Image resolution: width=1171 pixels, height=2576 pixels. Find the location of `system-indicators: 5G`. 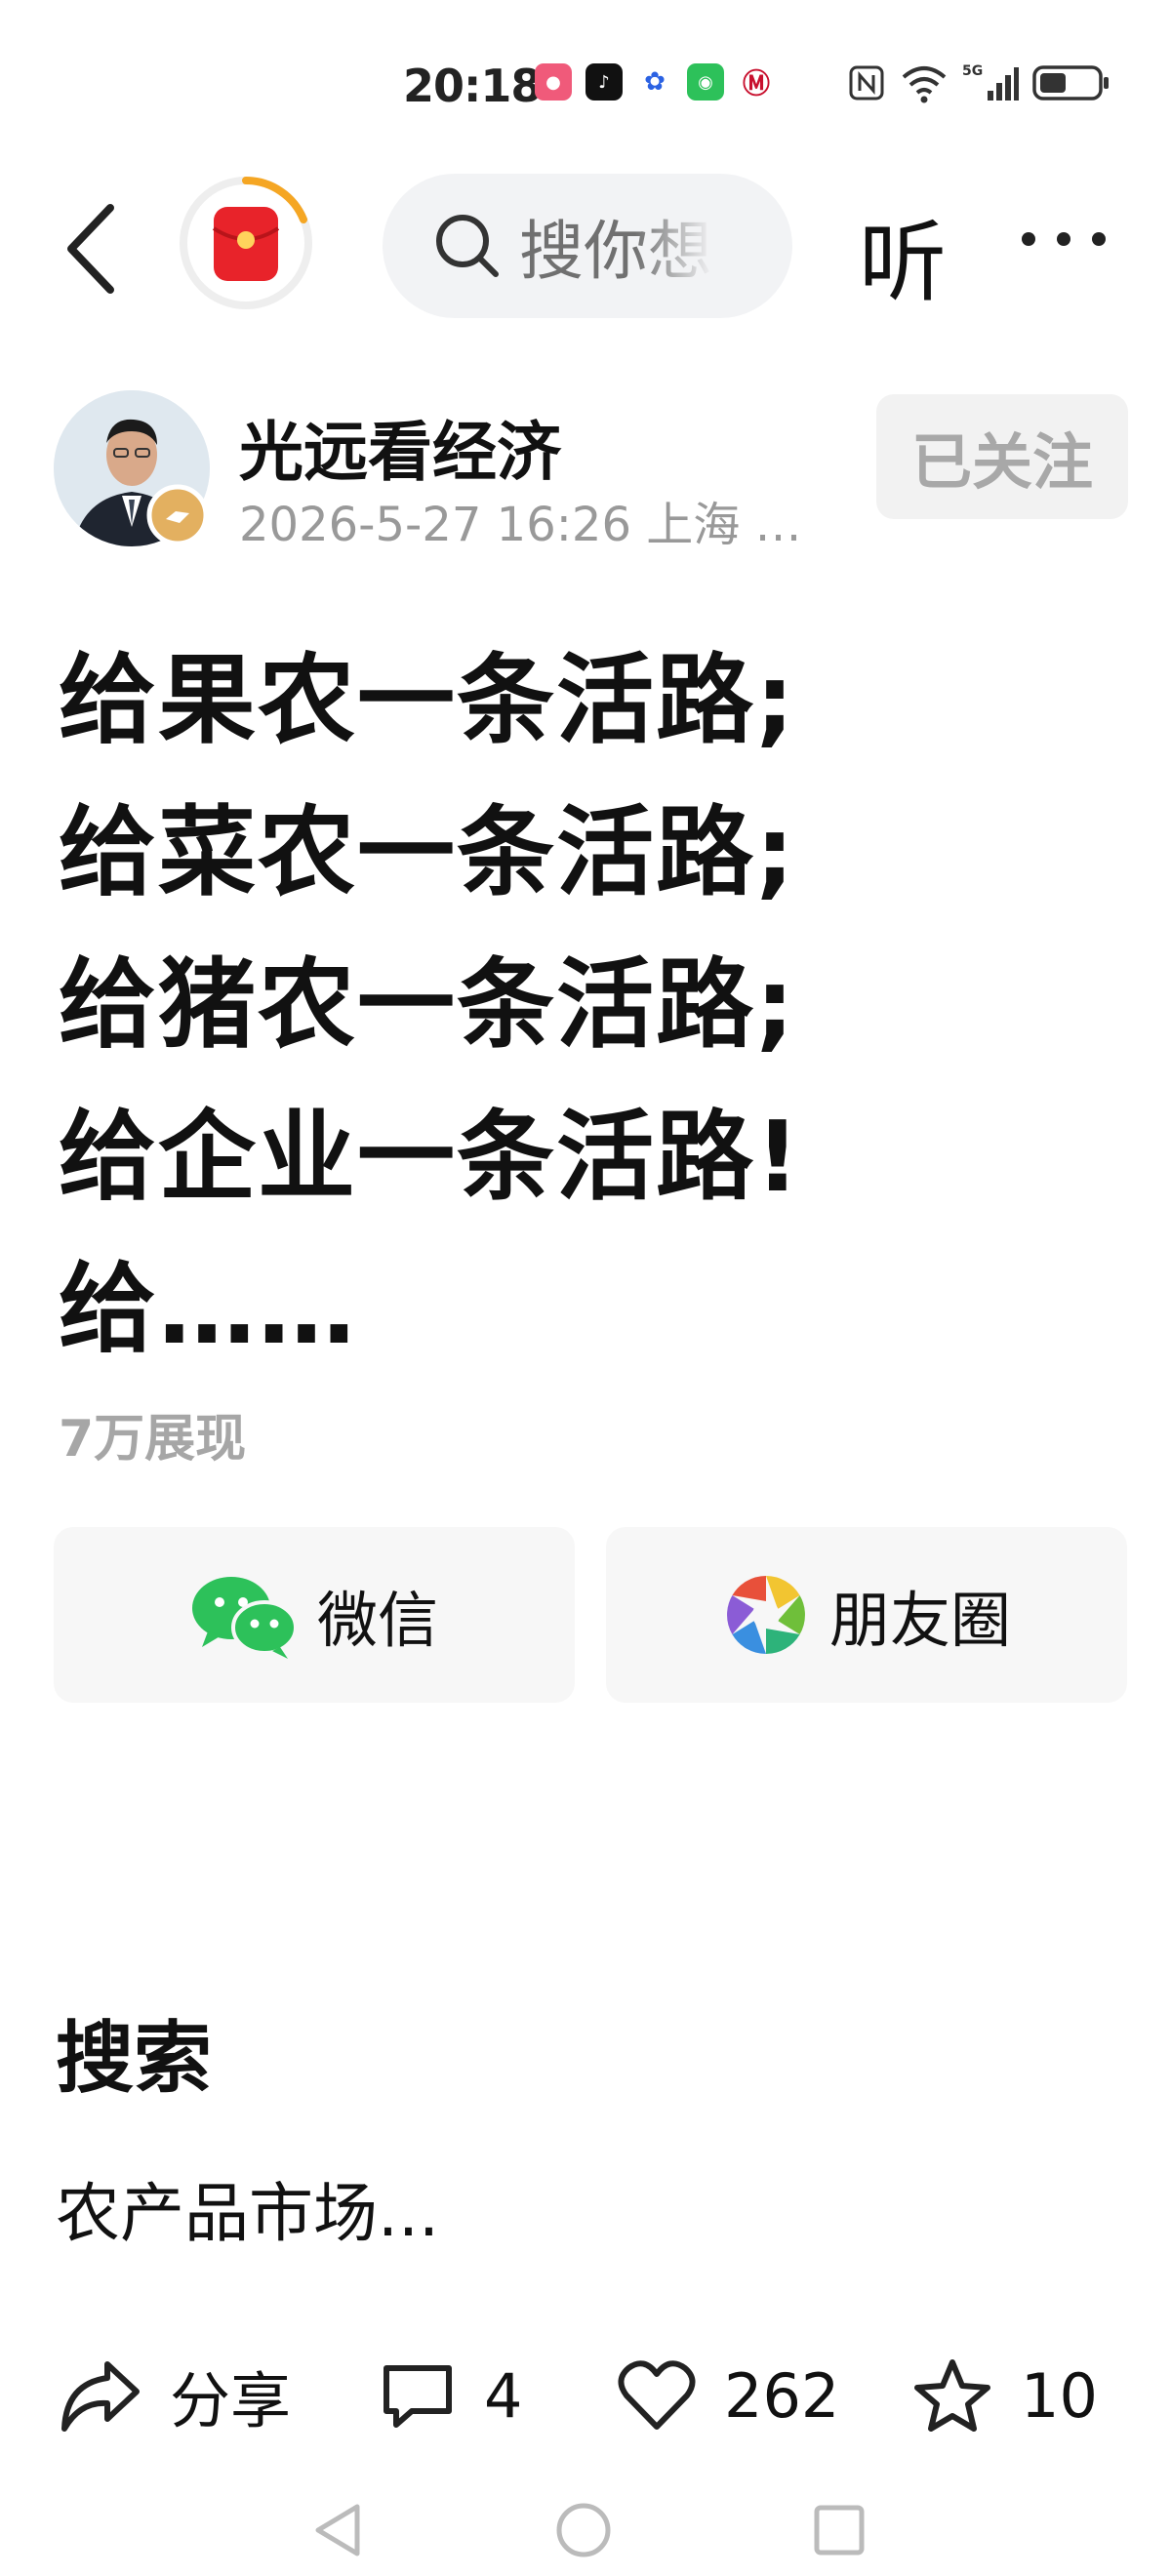

system-indicators: 5G is located at coordinates (978, 82).